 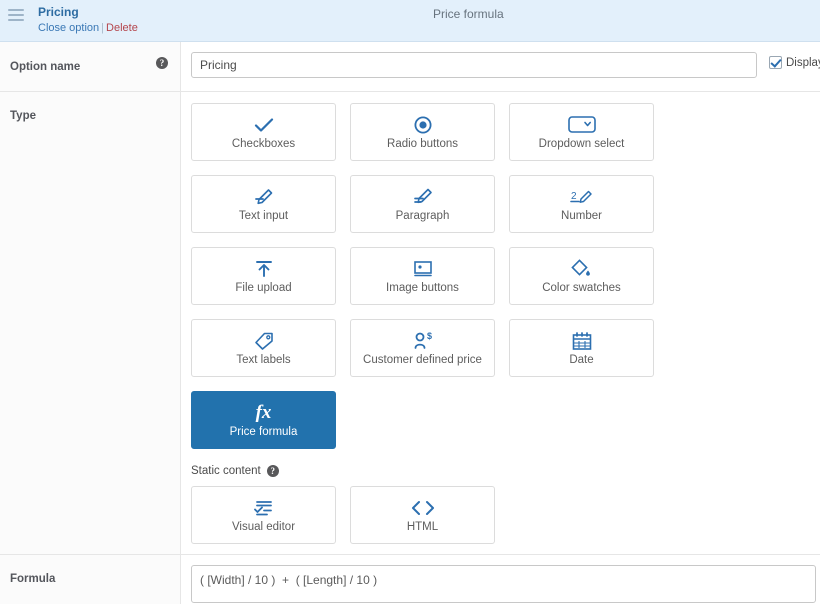 I want to click on option-name-input, so click(x=474, y=65).